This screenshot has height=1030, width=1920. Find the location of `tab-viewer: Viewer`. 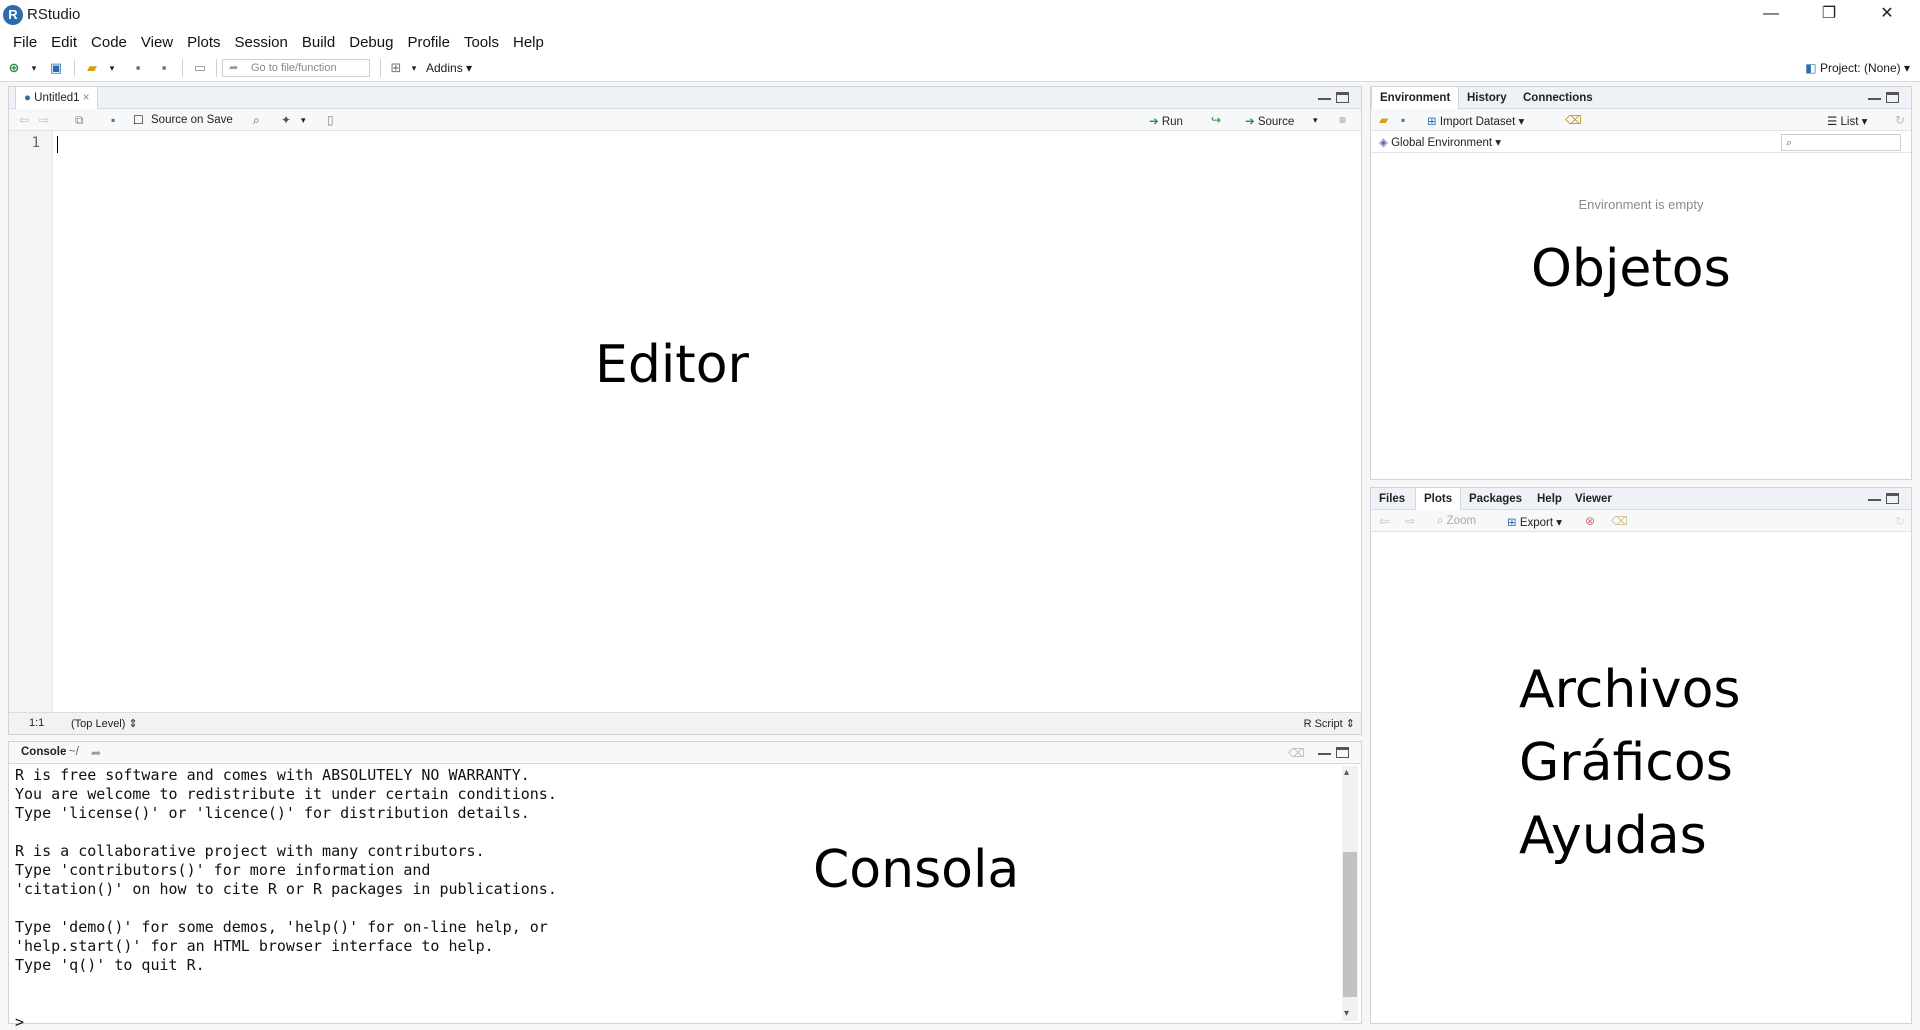

tab-viewer: Viewer is located at coordinates (1593, 499).